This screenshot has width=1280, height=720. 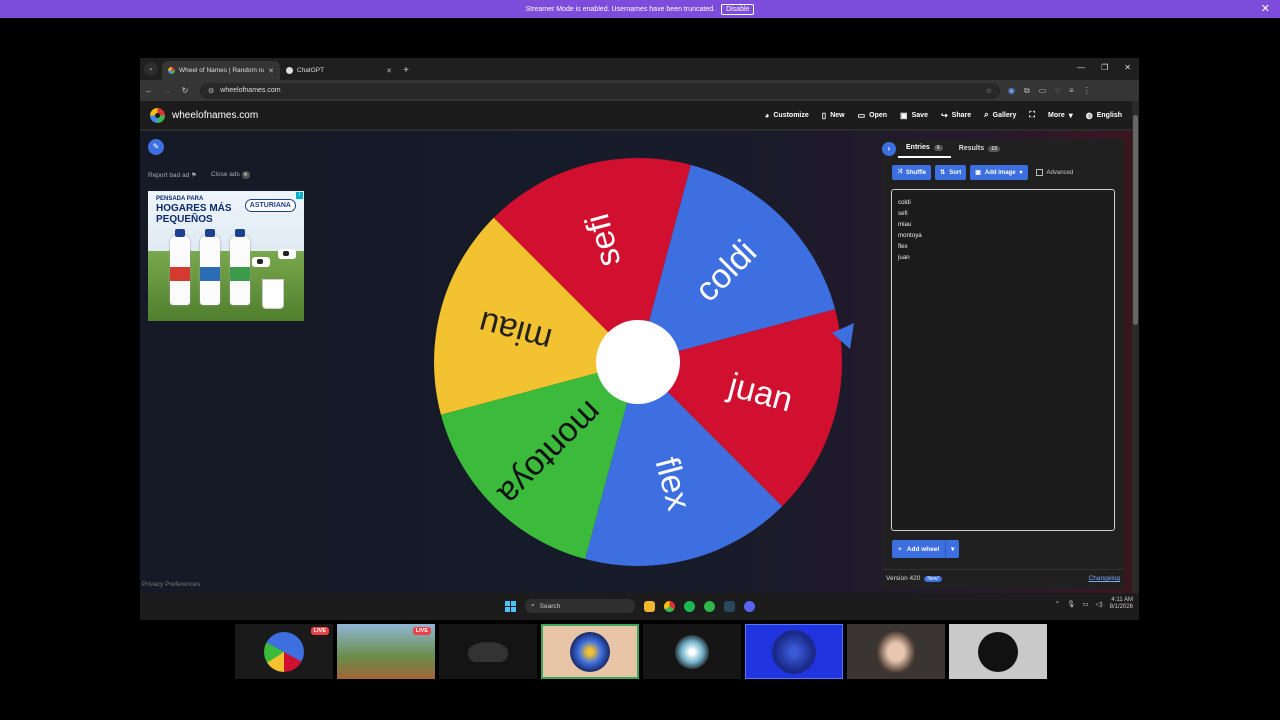 I want to click on cow-image, so click(x=287, y=254).